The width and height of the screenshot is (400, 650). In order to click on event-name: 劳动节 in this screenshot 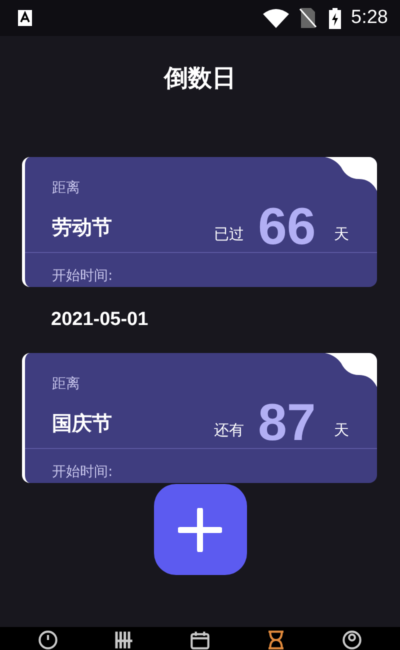, I will do `click(82, 227)`.